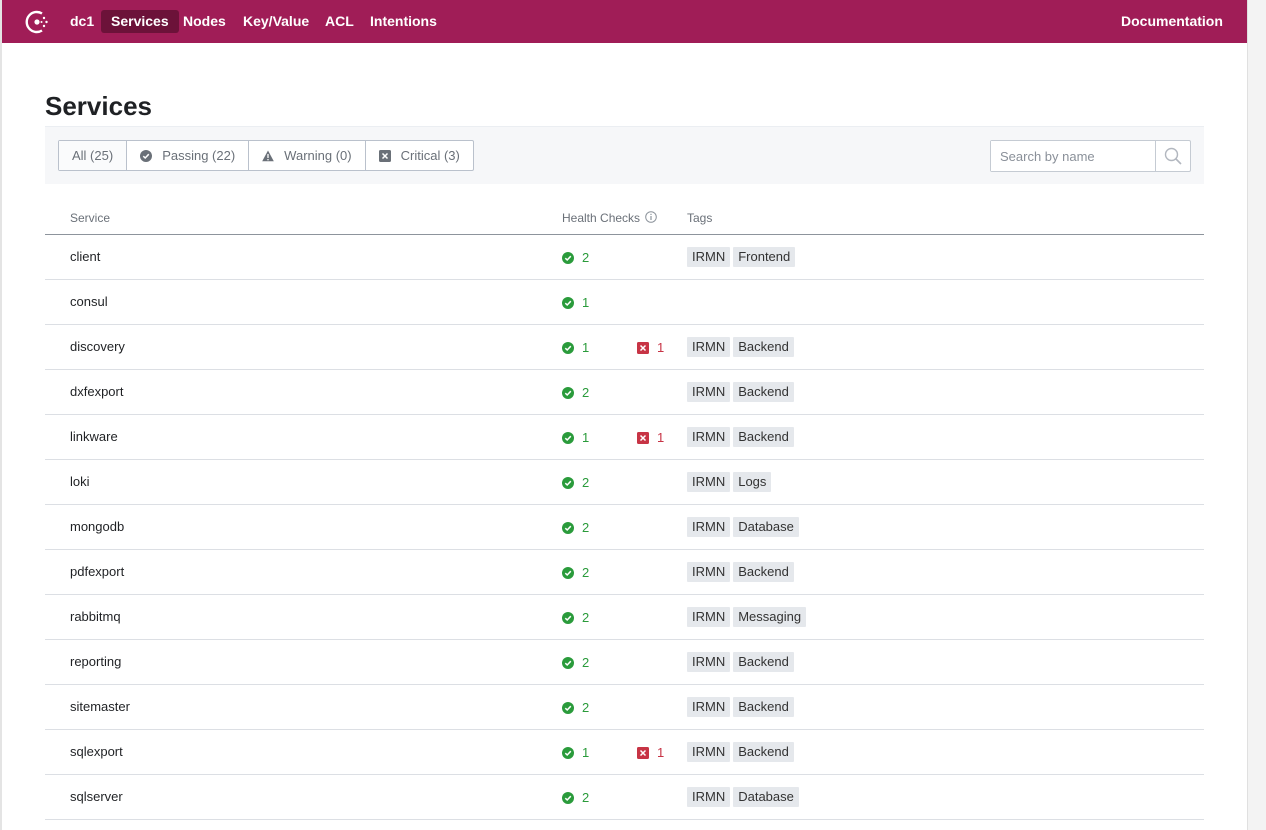 The height and width of the screenshot is (830, 1266). I want to click on table-row: rabbitmq 2 IRMN Messaging, so click(624, 617).